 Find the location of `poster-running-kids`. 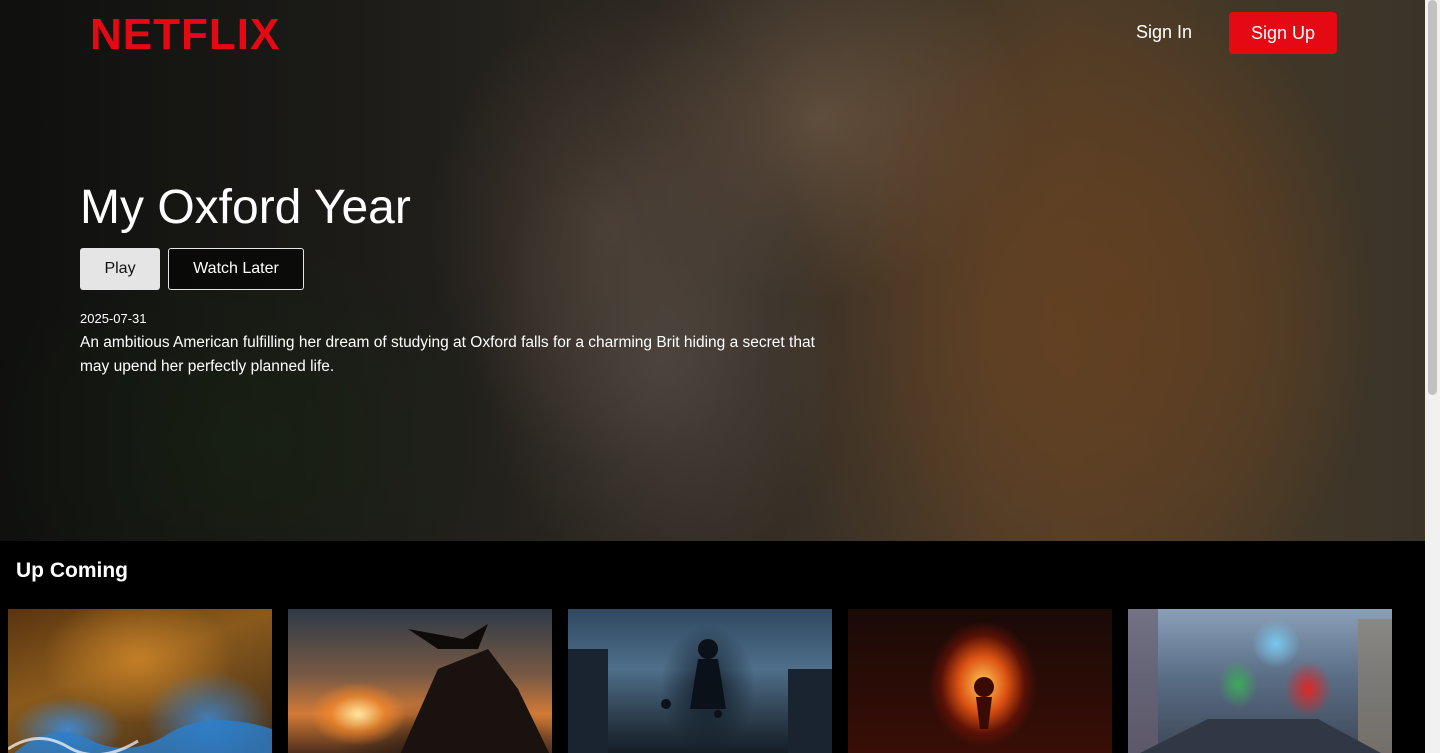

poster-running-kids is located at coordinates (700, 681).